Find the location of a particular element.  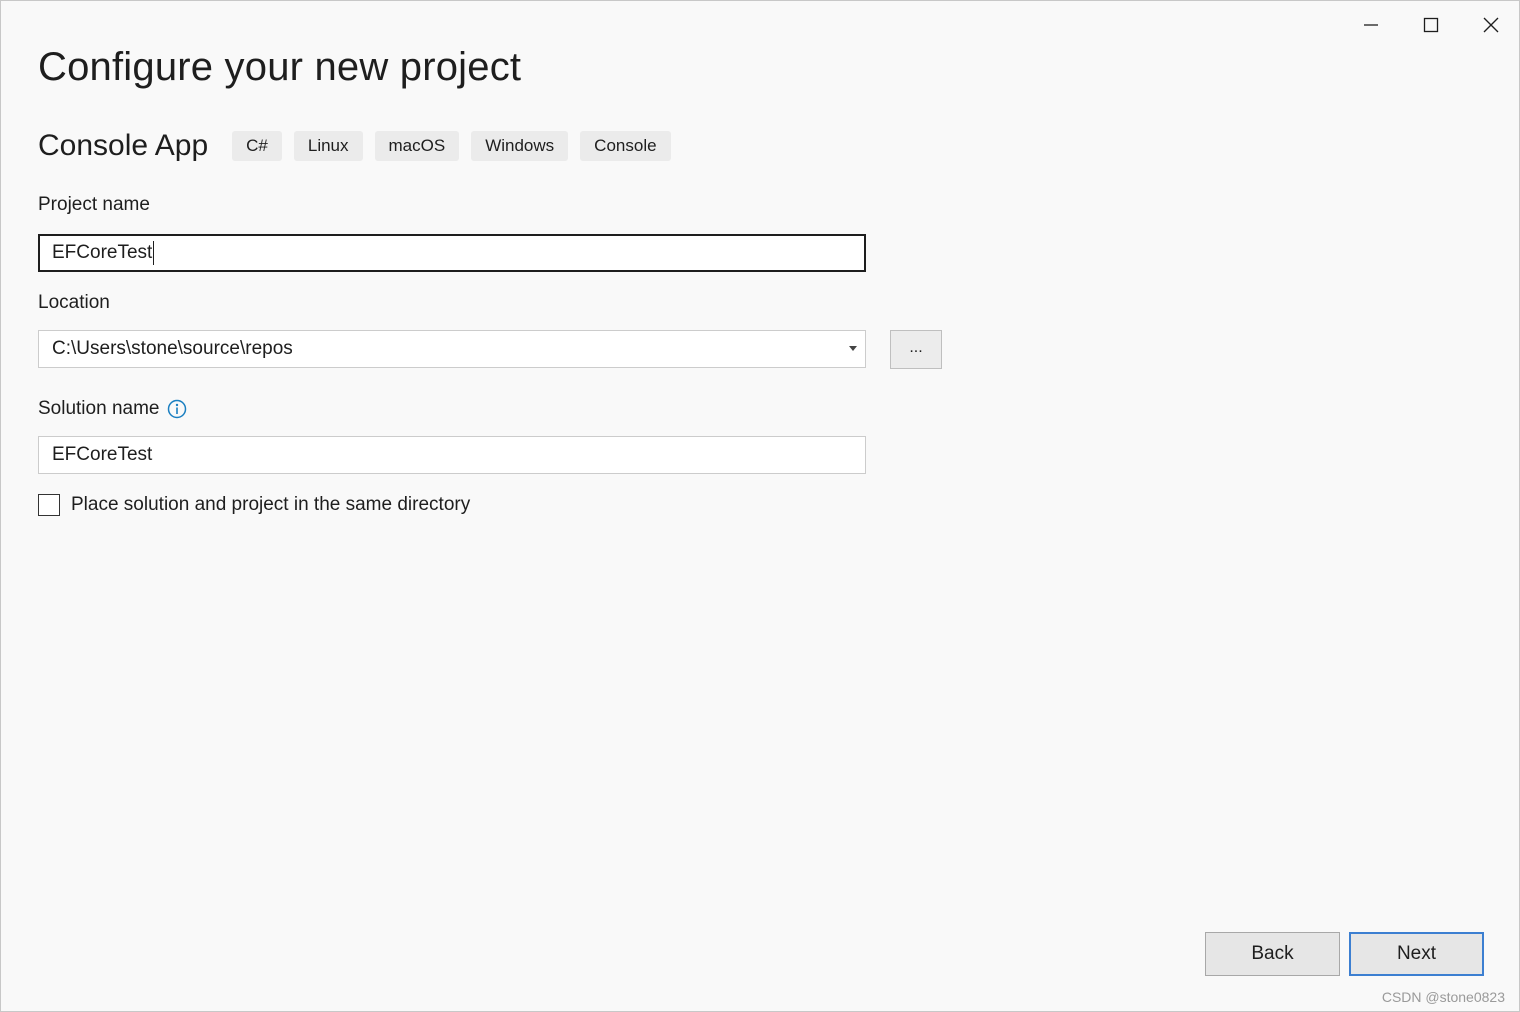

solution-name-label-text: Solution name is located at coordinates (99, 408).